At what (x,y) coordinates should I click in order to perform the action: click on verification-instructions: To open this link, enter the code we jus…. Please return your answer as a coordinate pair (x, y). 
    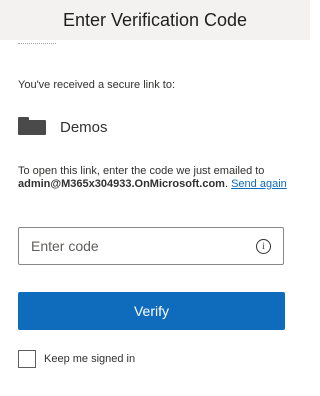
    Looking at the image, I should click on (154, 178).